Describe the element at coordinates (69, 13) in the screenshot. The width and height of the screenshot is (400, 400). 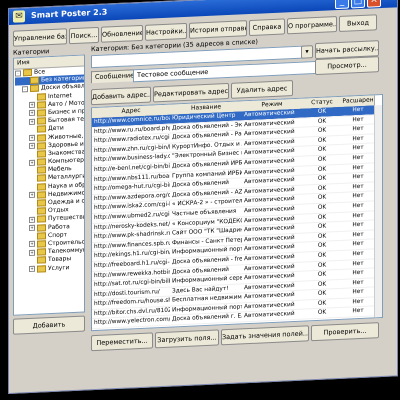
I see `window-title: Smart Poster 2.3` at that location.